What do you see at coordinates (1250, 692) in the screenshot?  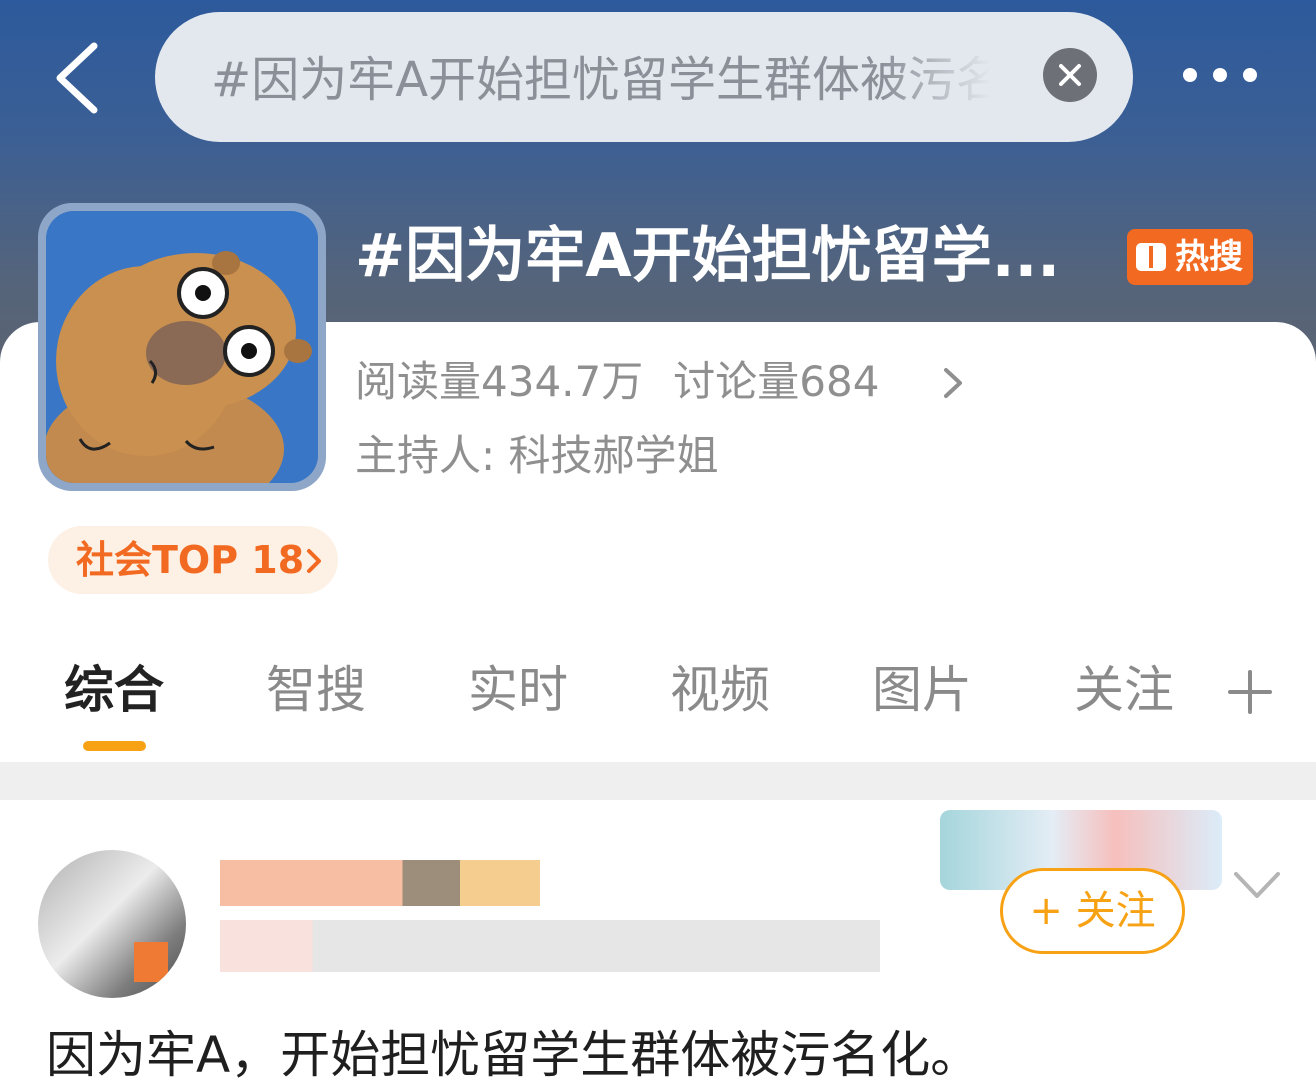 I see `plus-icon` at bounding box center [1250, 692].